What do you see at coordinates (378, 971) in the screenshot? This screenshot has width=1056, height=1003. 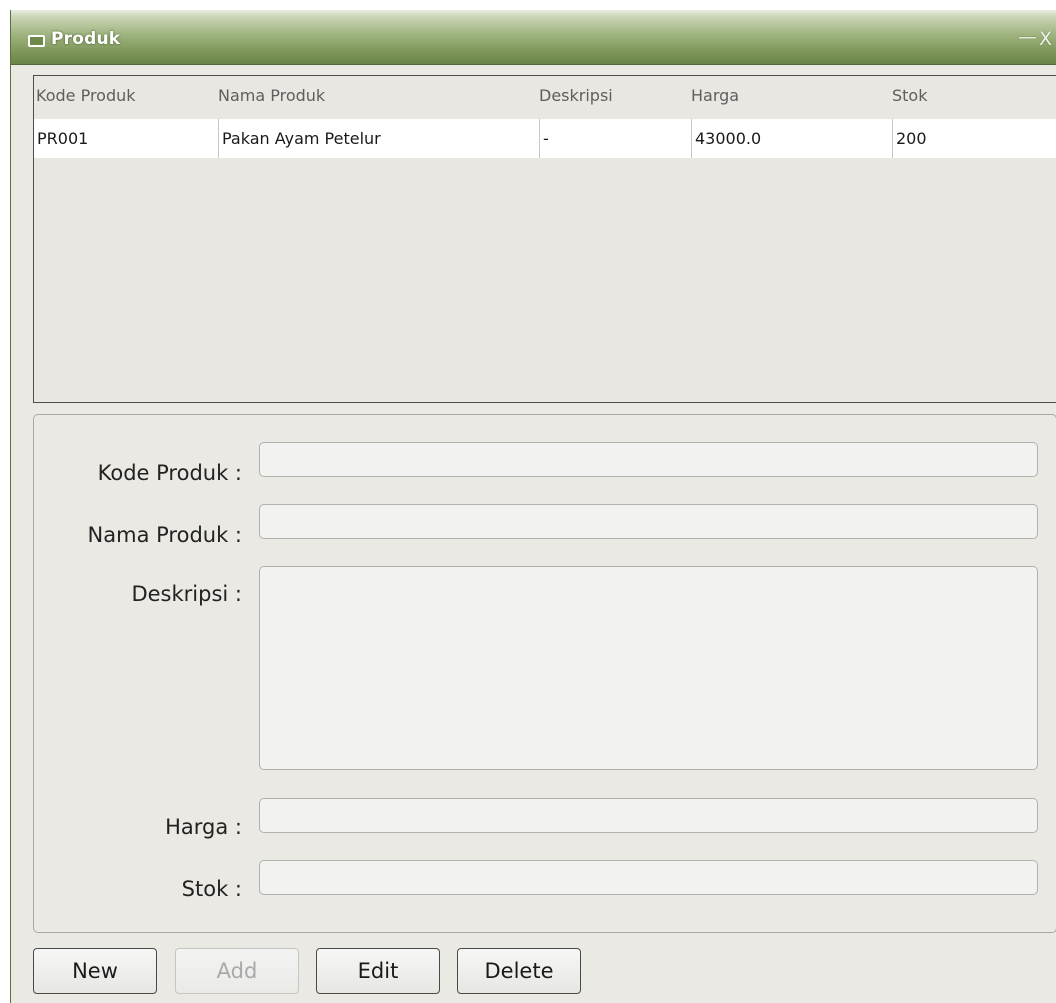 I see `edit-button: Edit` at bounding box center [378, 971].